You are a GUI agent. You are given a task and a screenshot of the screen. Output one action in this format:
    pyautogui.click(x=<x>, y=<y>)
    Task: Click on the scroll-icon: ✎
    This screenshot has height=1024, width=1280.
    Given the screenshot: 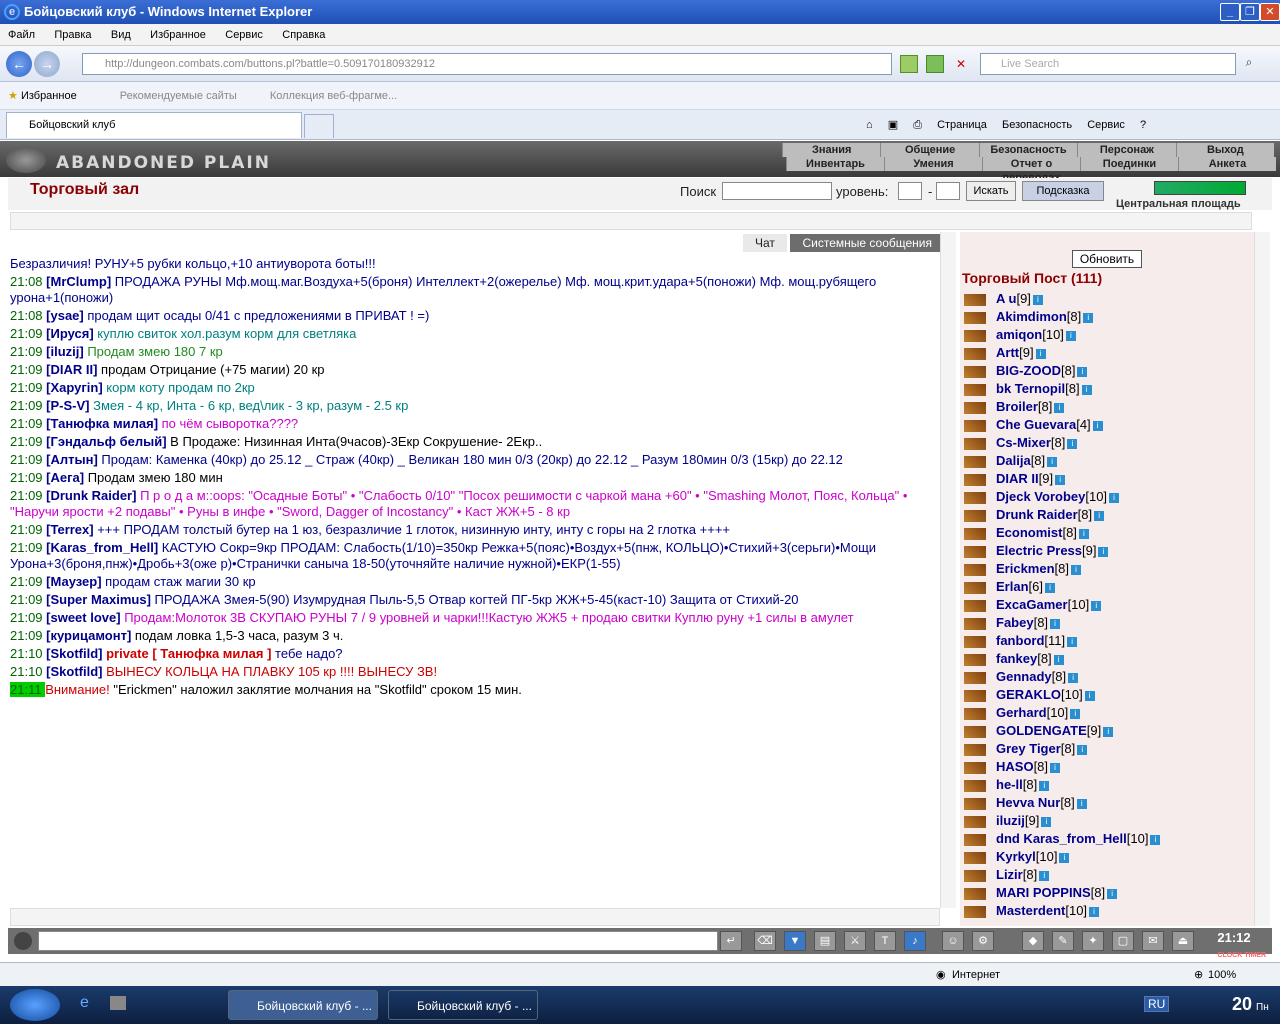 What is the action you would take?
    pyautogui.click(x=1063, y=941)
    